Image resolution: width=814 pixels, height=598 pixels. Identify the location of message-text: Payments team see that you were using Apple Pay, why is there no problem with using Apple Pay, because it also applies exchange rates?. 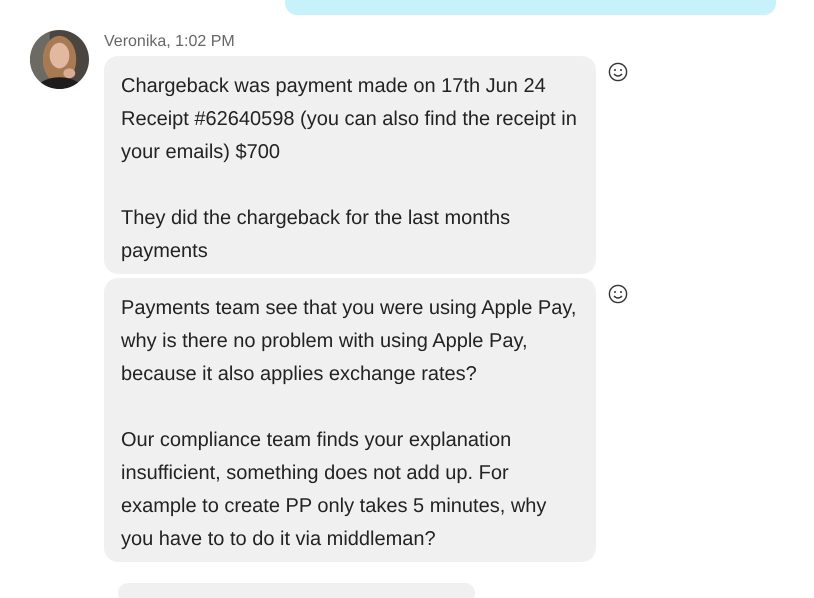
(349, 341).